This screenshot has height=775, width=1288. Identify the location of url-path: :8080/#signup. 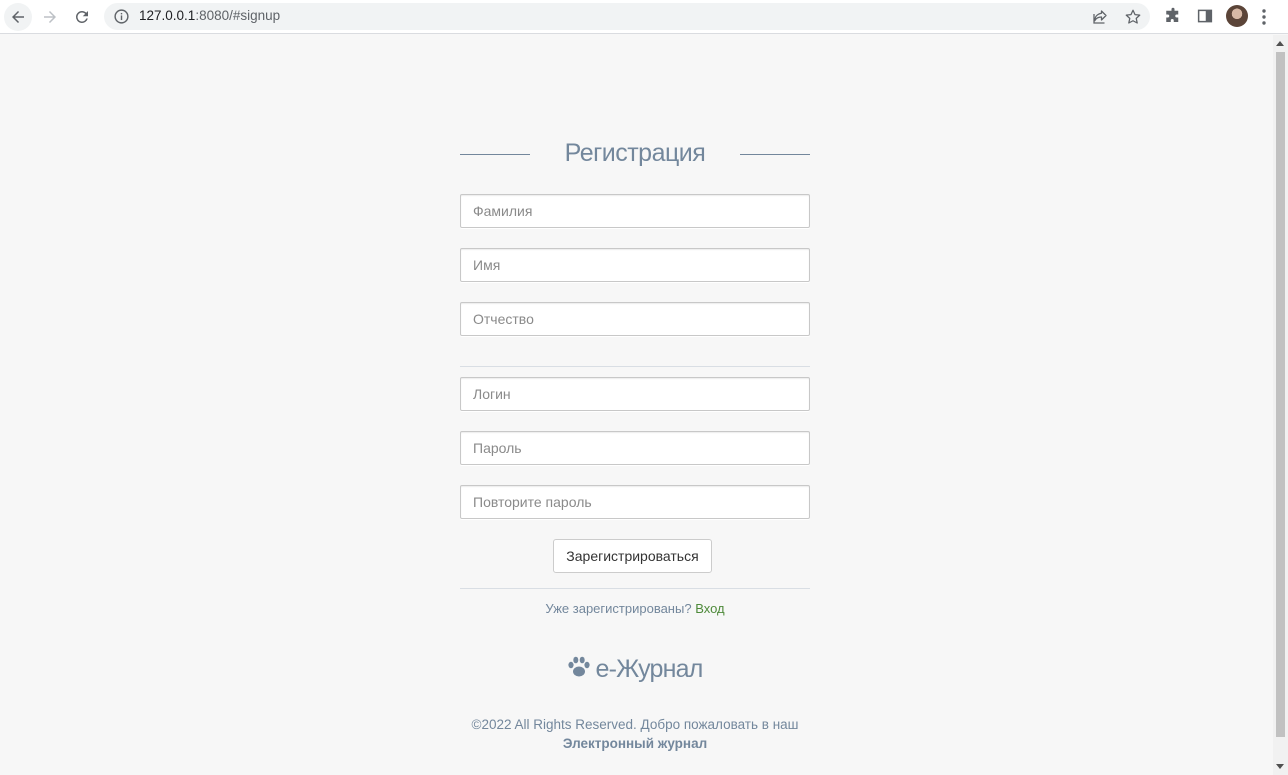
(238, 15).